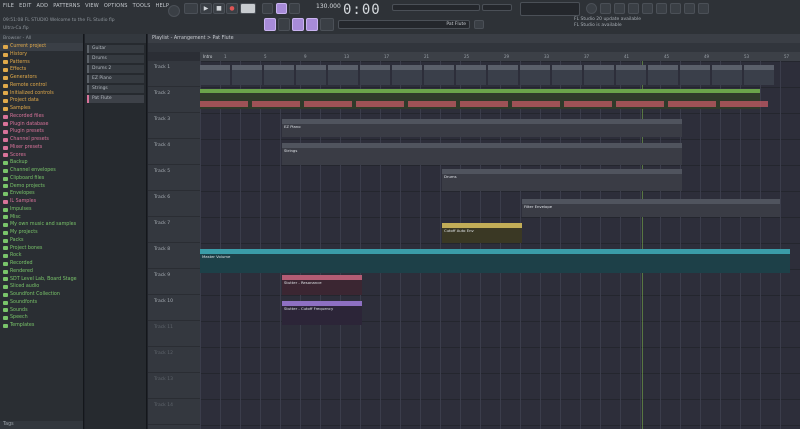 This screenshot has width=800, height=429. I want to click on menu-options: OPTIONS, so click(116, 6).